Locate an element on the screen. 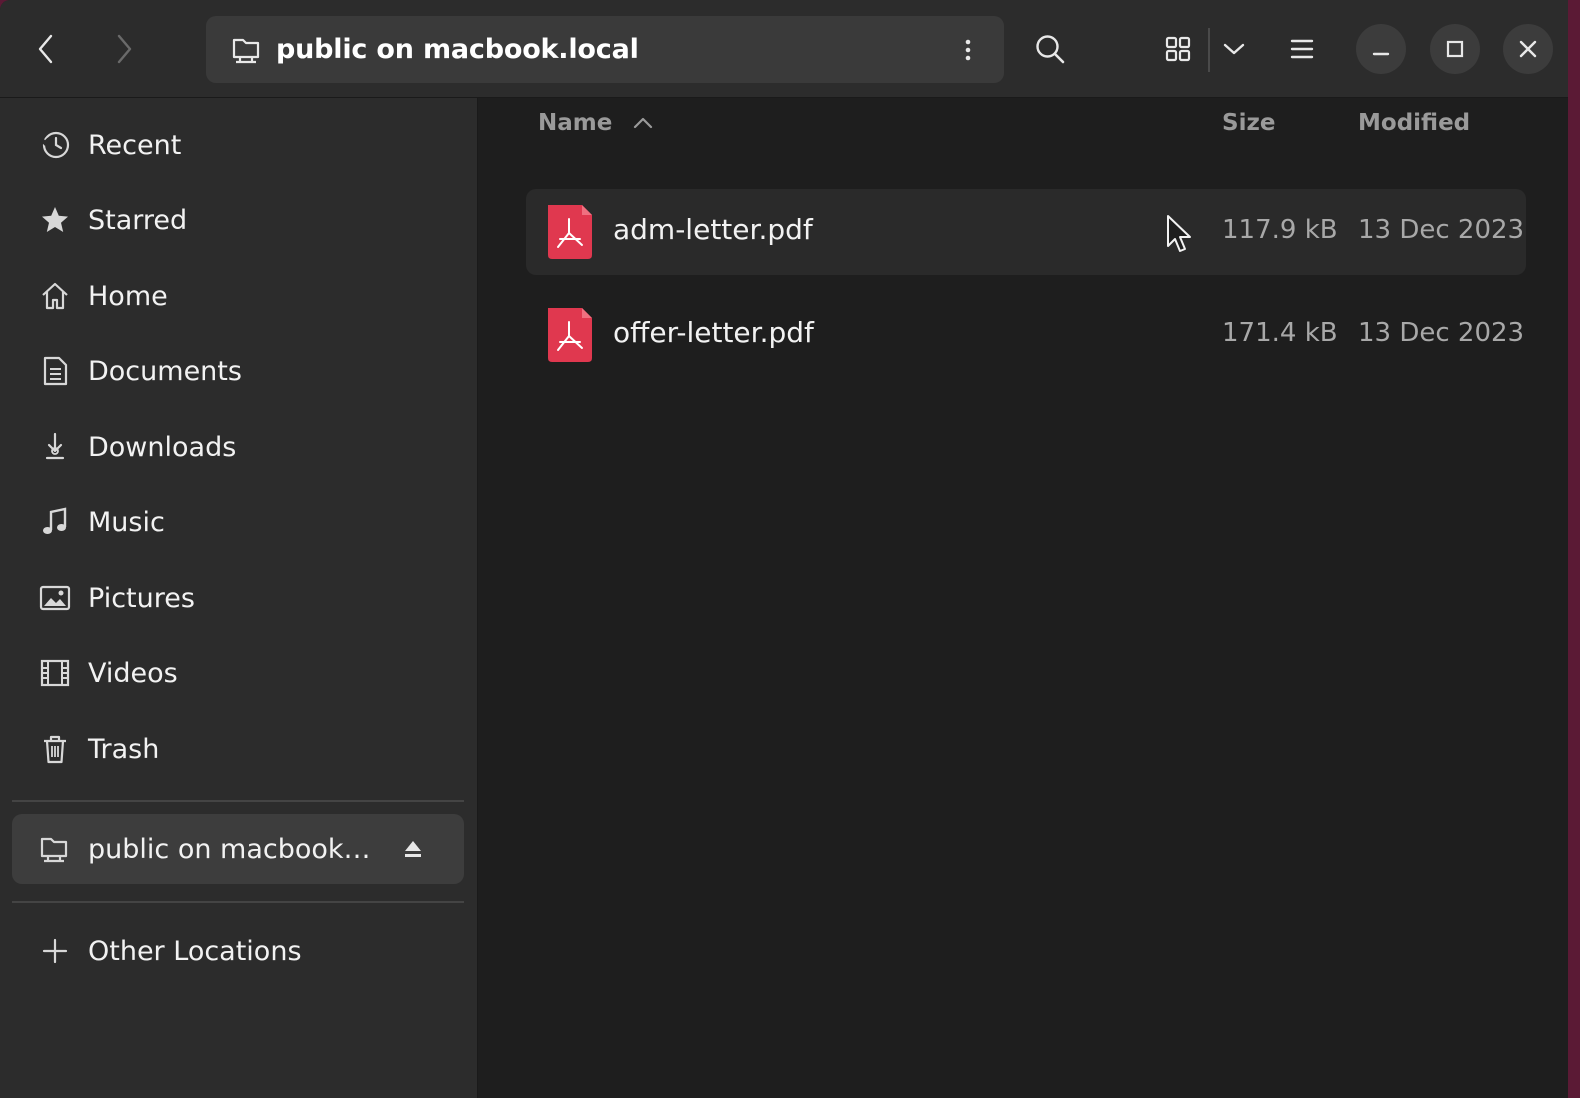 This screenshot has height=1098, width=1580. back-button is located at coordinates (46, 49).